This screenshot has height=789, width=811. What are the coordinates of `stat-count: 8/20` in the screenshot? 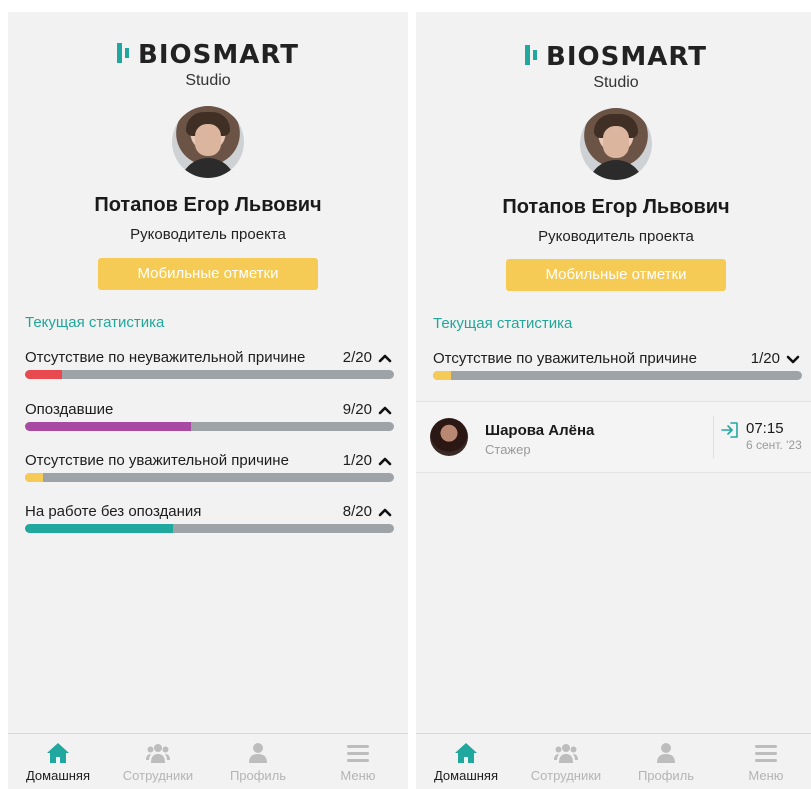 It's located at (357, 511).